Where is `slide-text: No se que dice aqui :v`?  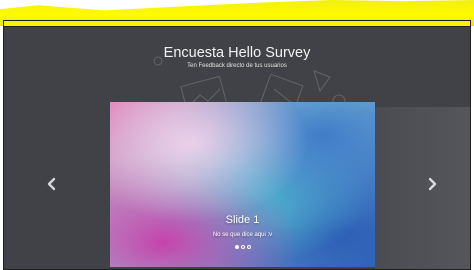
slide-text: No se que dice aqui :v is located at coordinates (242, 235).